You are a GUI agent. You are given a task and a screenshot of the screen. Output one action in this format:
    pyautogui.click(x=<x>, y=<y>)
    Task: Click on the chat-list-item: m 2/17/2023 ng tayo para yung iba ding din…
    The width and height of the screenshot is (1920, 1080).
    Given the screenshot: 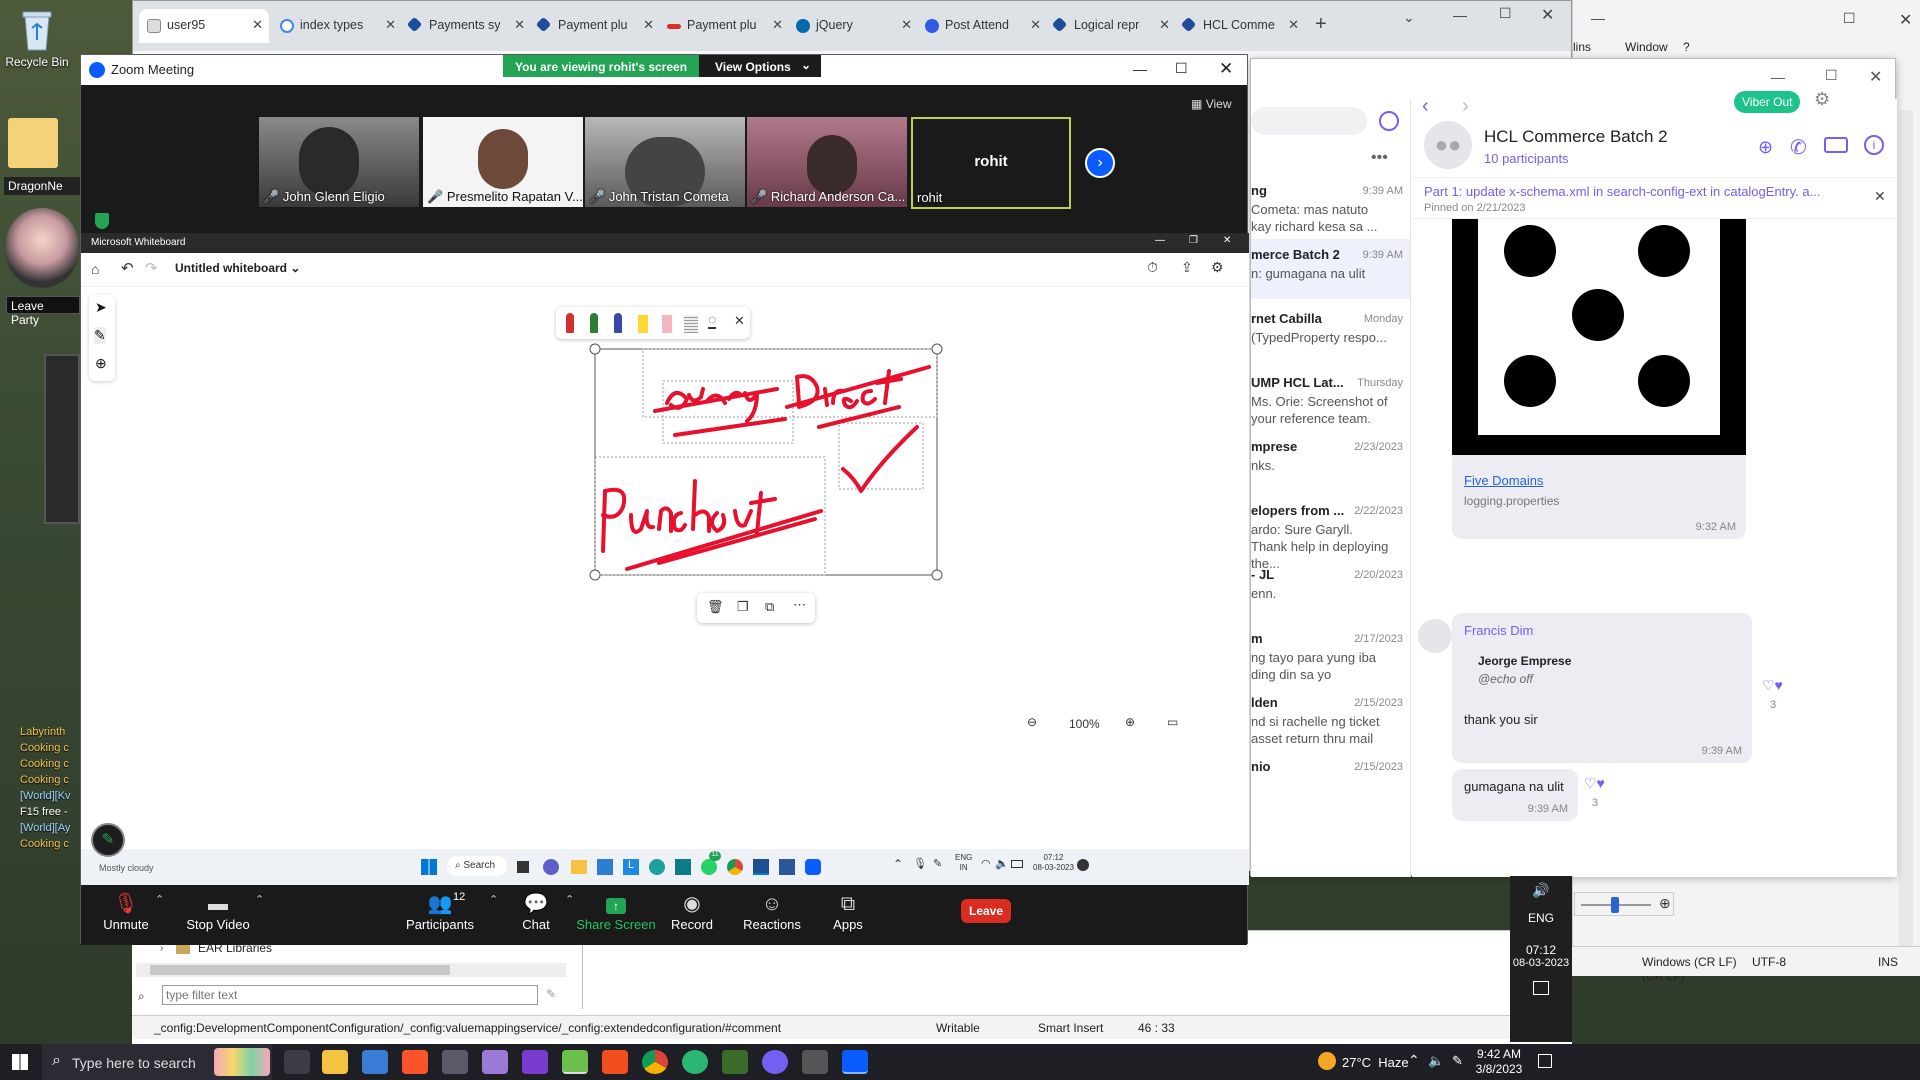 What is the action you would take?
    pyautogui.click(x=1330, y=653)
    